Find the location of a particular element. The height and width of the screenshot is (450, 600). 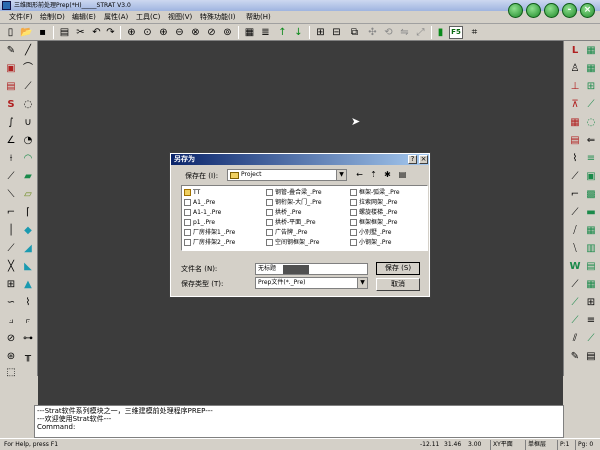

shear-icon: ⧸ is located at coordinates (575, 231).